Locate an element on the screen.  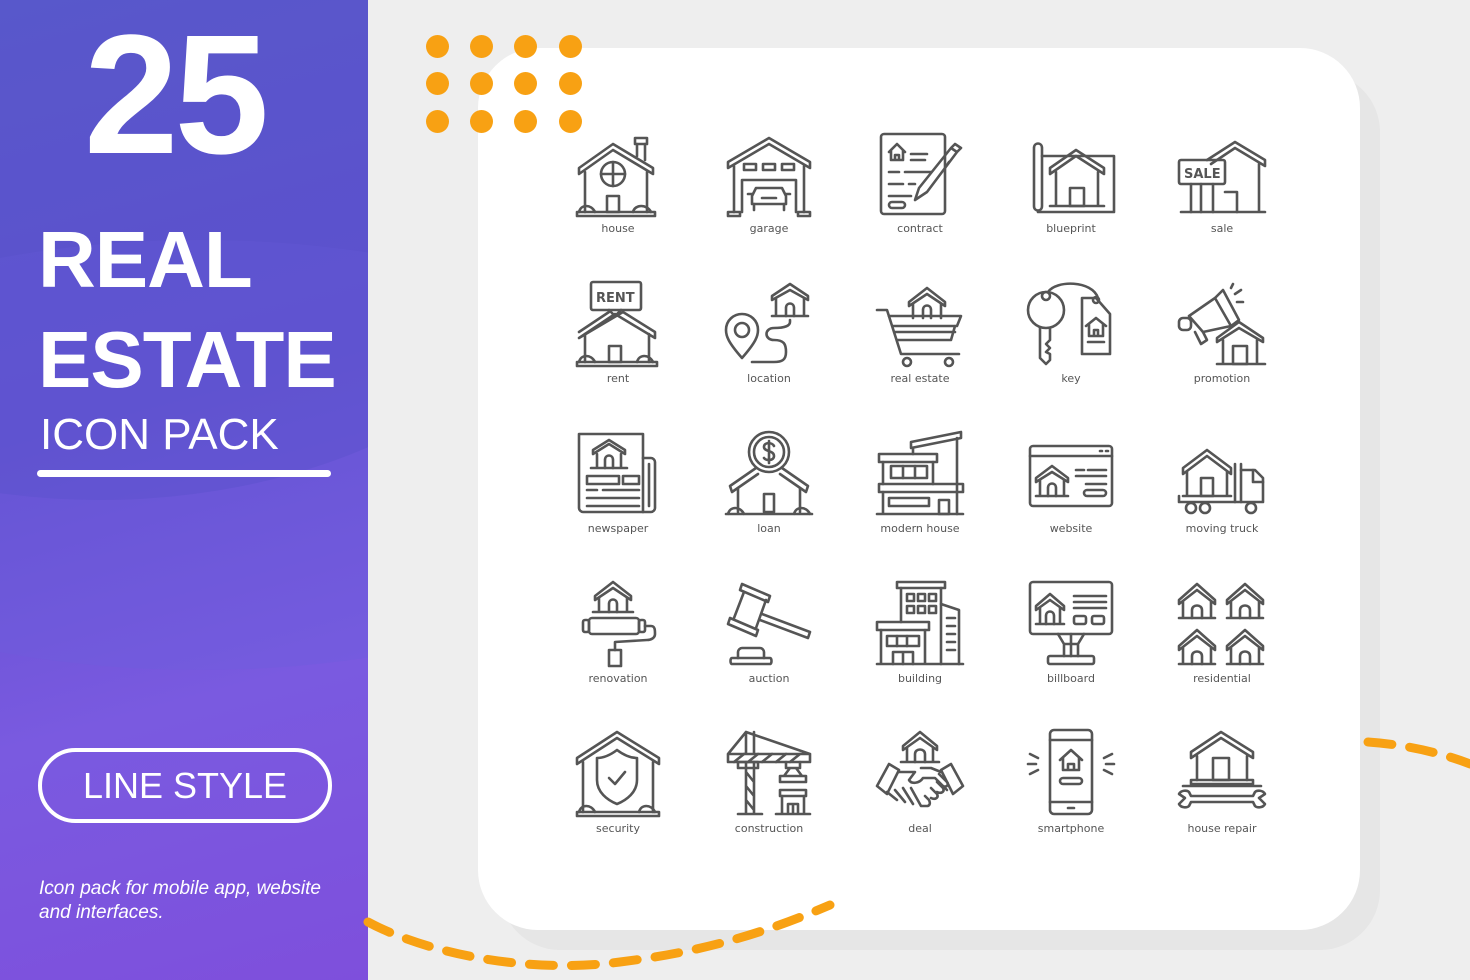
title-line-2: ESTATE is located at coordinates (187, 359).